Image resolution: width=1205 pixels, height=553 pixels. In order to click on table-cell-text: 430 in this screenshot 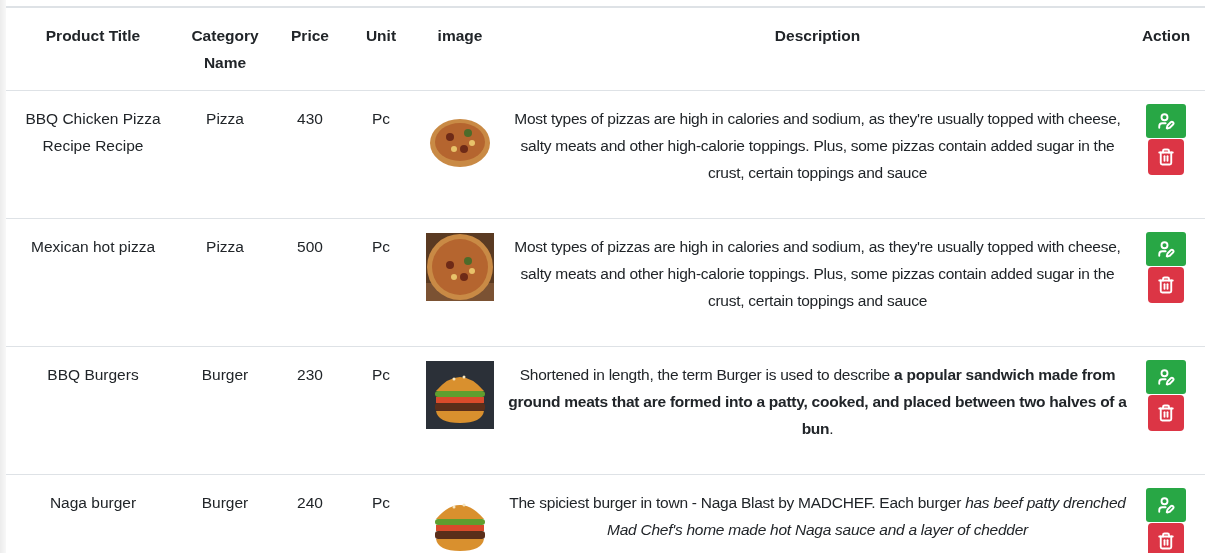, I will do `click(310, 119)`.